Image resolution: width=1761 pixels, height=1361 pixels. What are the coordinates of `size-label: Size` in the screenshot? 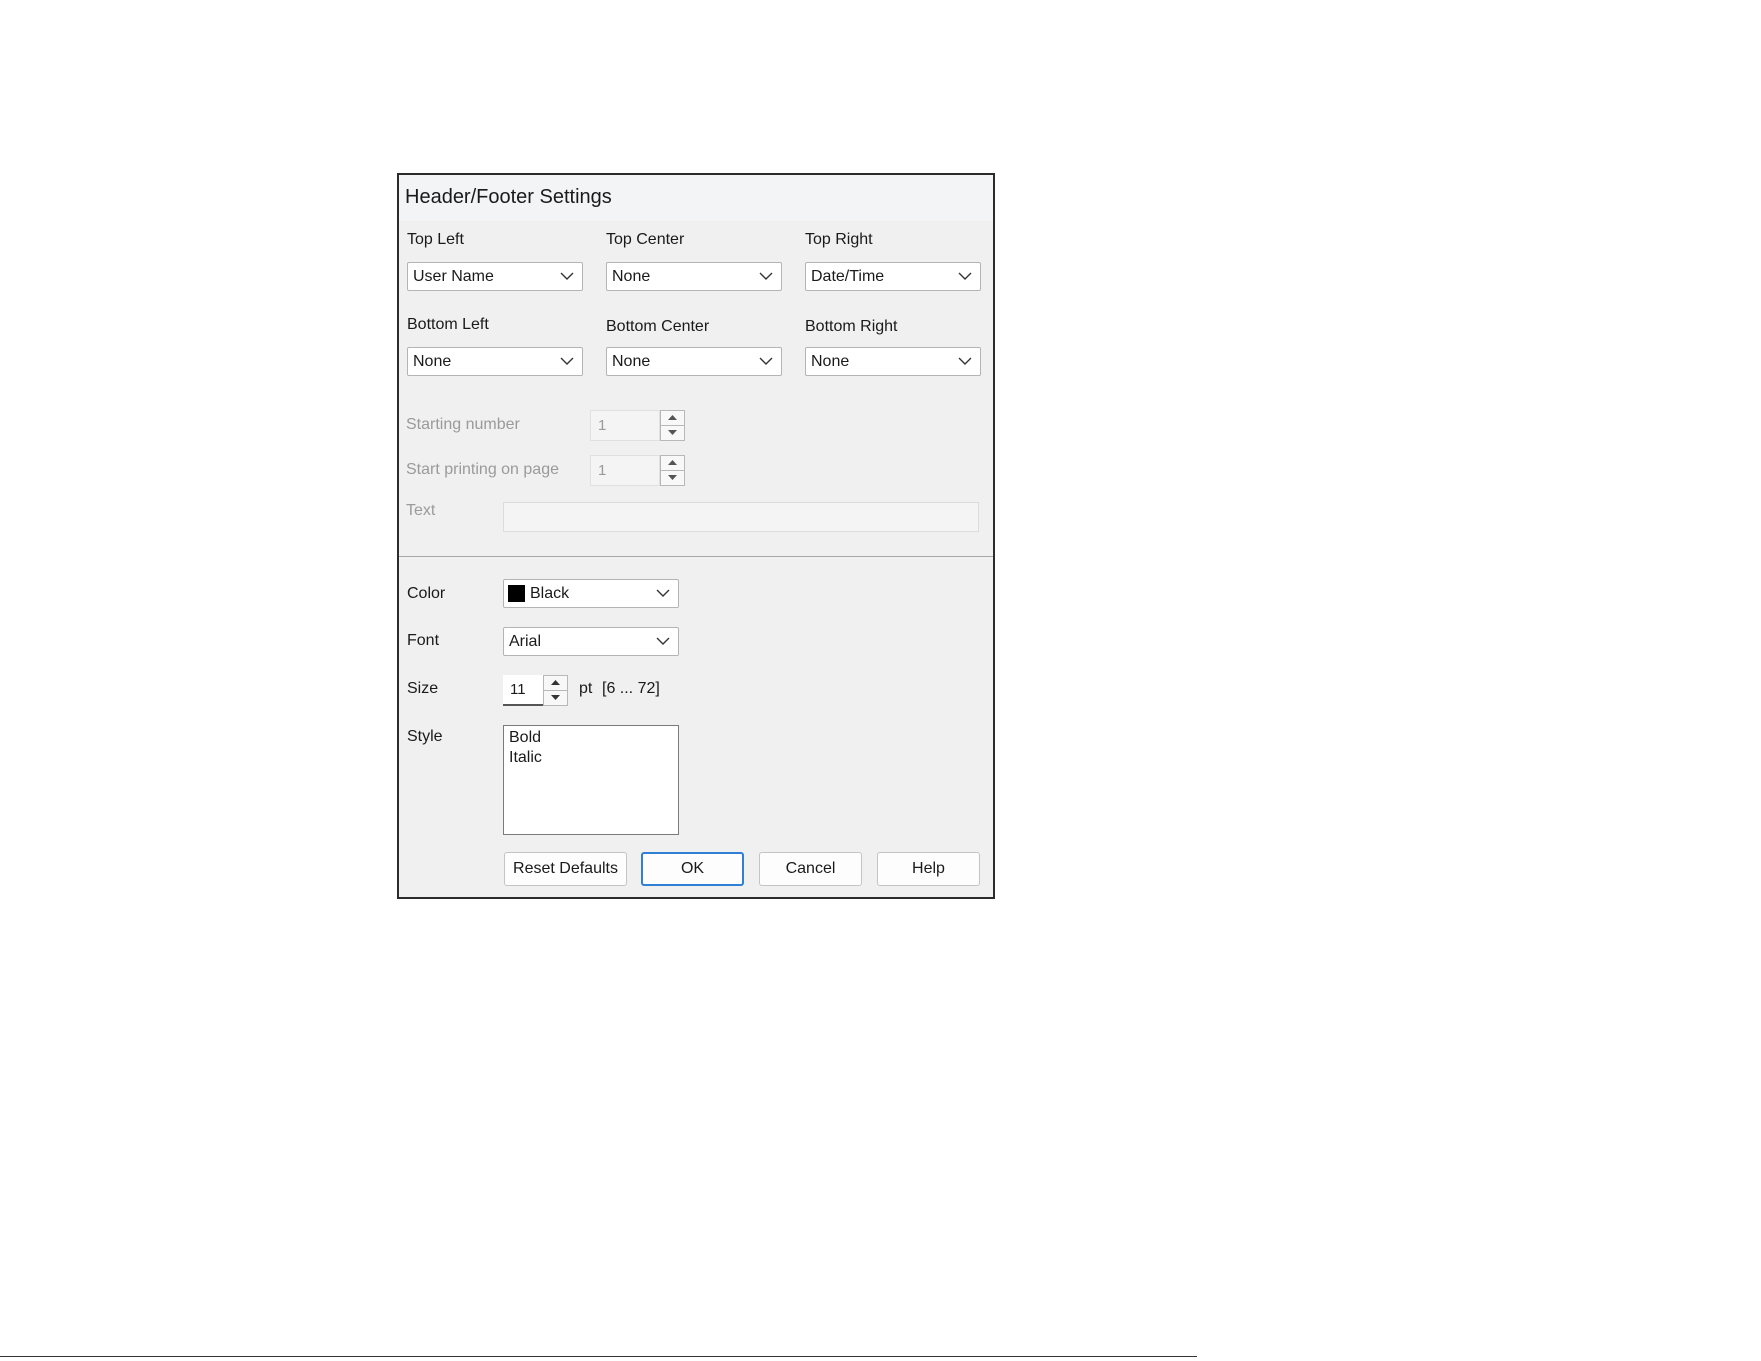 It's located at (423, 688).